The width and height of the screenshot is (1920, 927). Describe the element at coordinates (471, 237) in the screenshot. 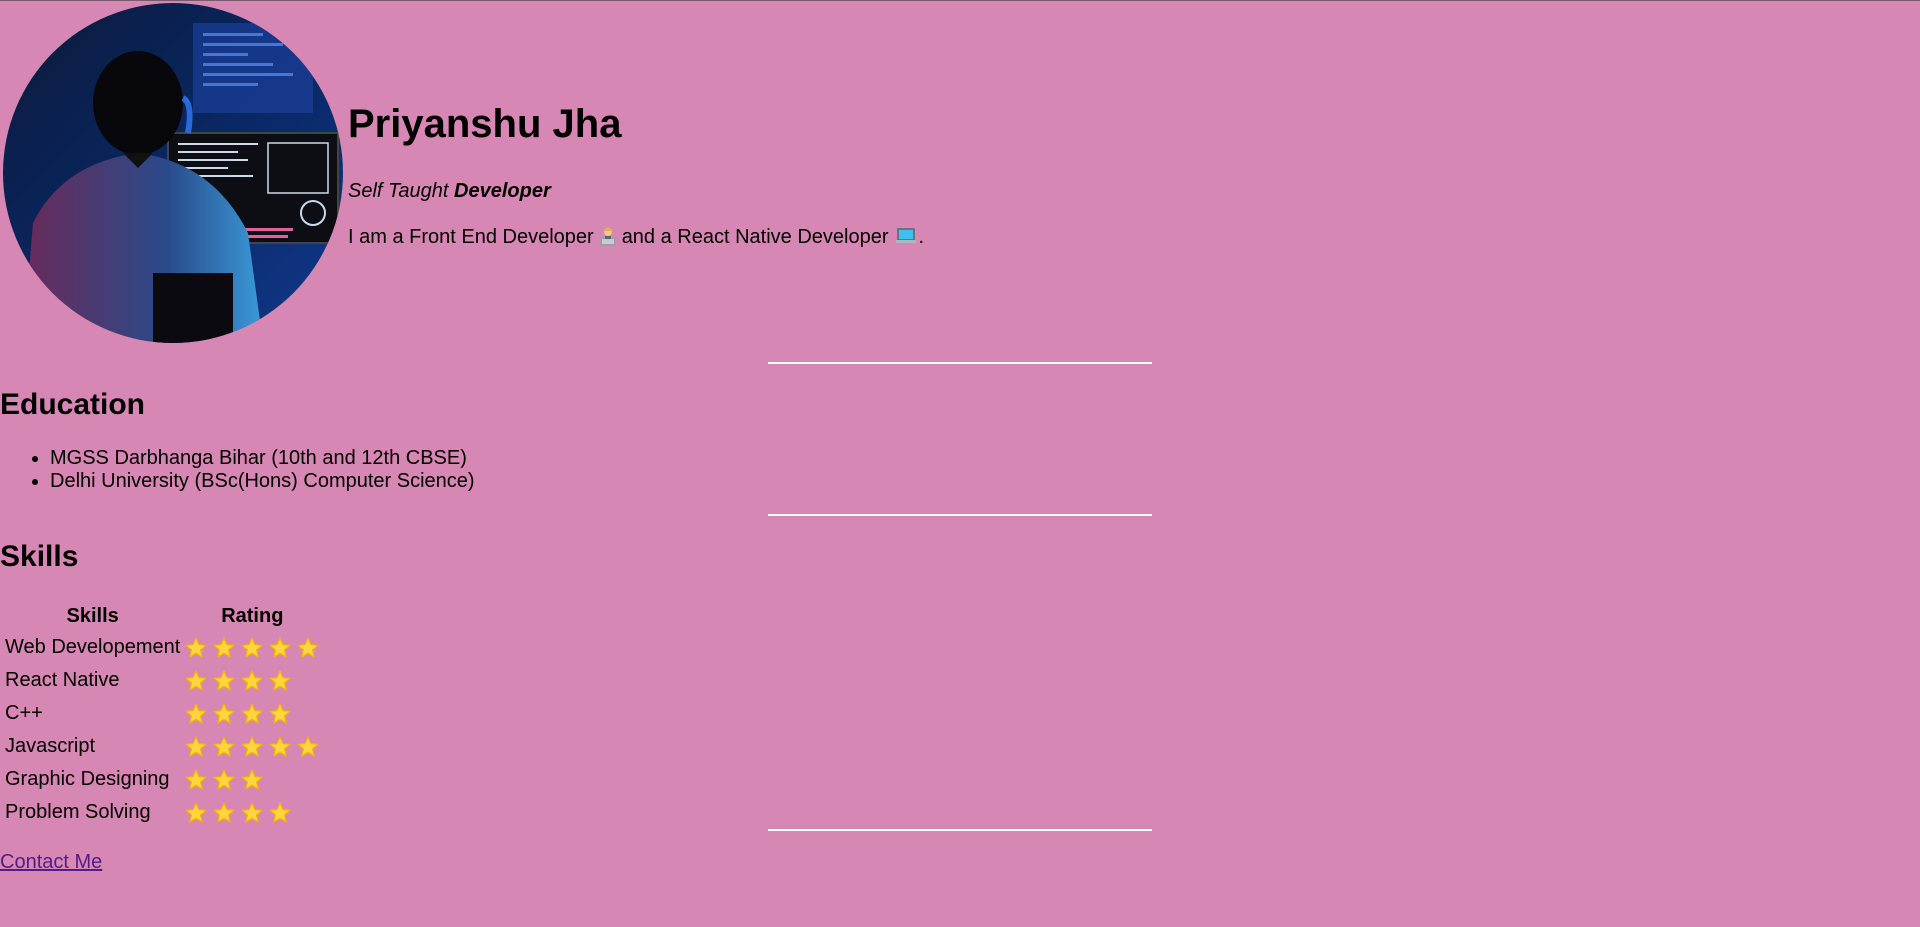

I see `intro-part1: I am a Front End Developer` at that location.